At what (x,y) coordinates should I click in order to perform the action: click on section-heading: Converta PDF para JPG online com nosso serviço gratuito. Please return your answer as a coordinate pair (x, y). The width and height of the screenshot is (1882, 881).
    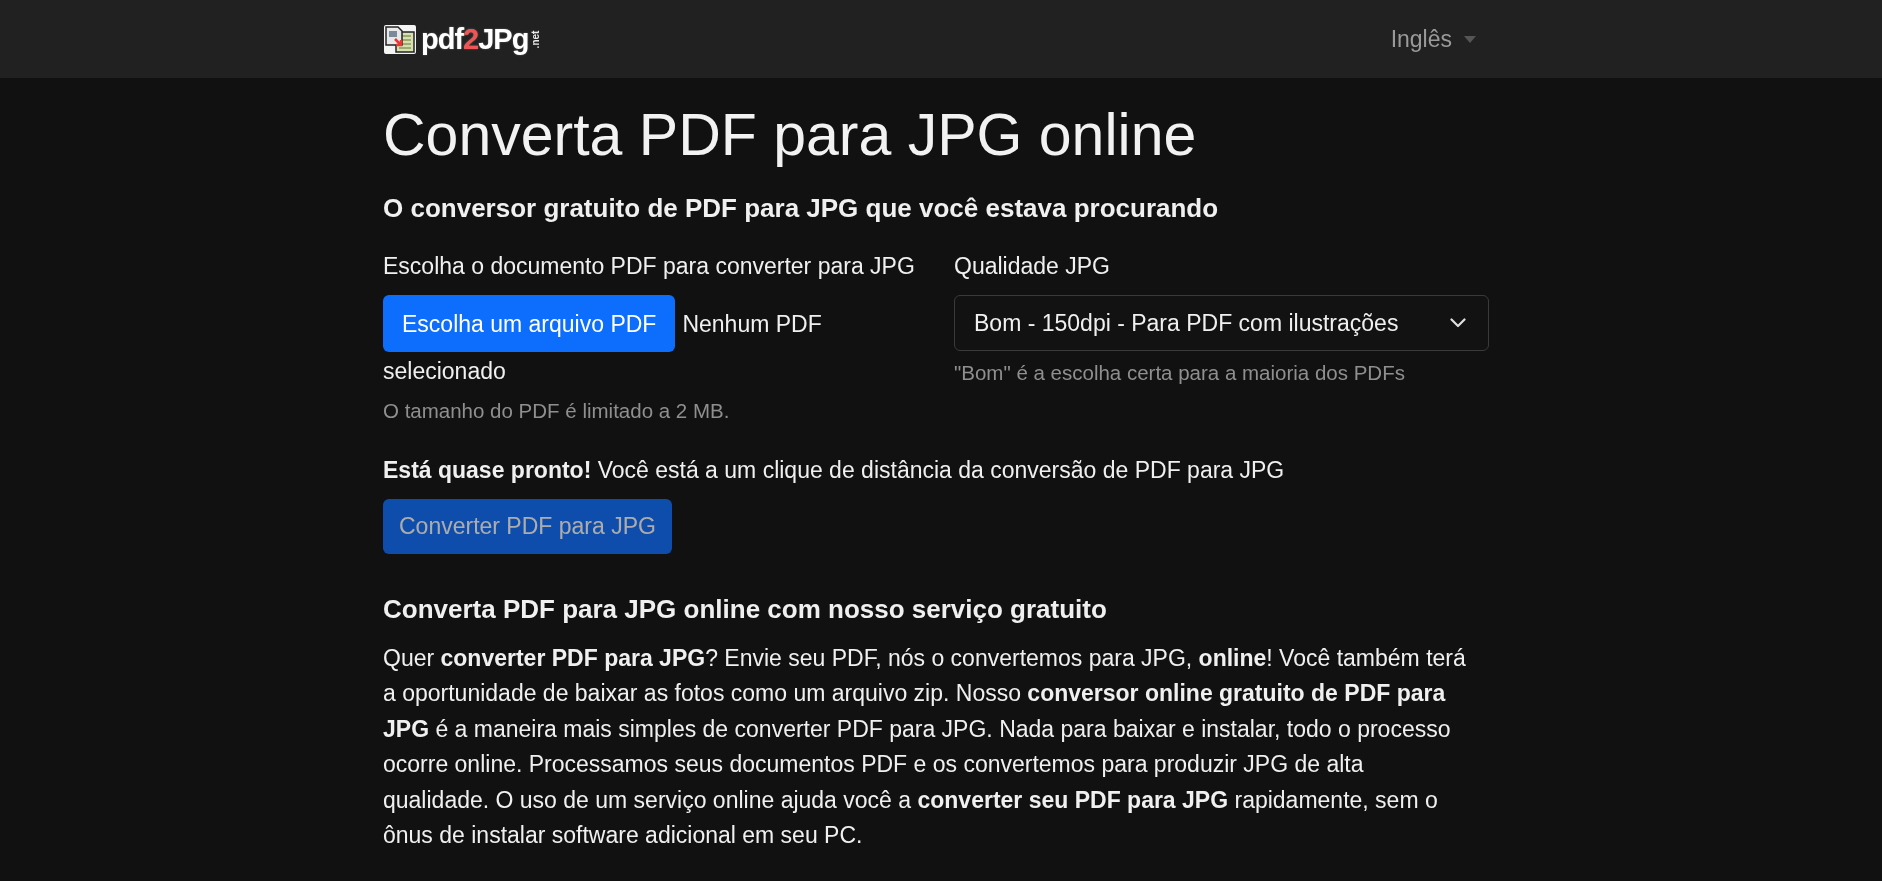
    Looking at the image, I should click on (745, 609).